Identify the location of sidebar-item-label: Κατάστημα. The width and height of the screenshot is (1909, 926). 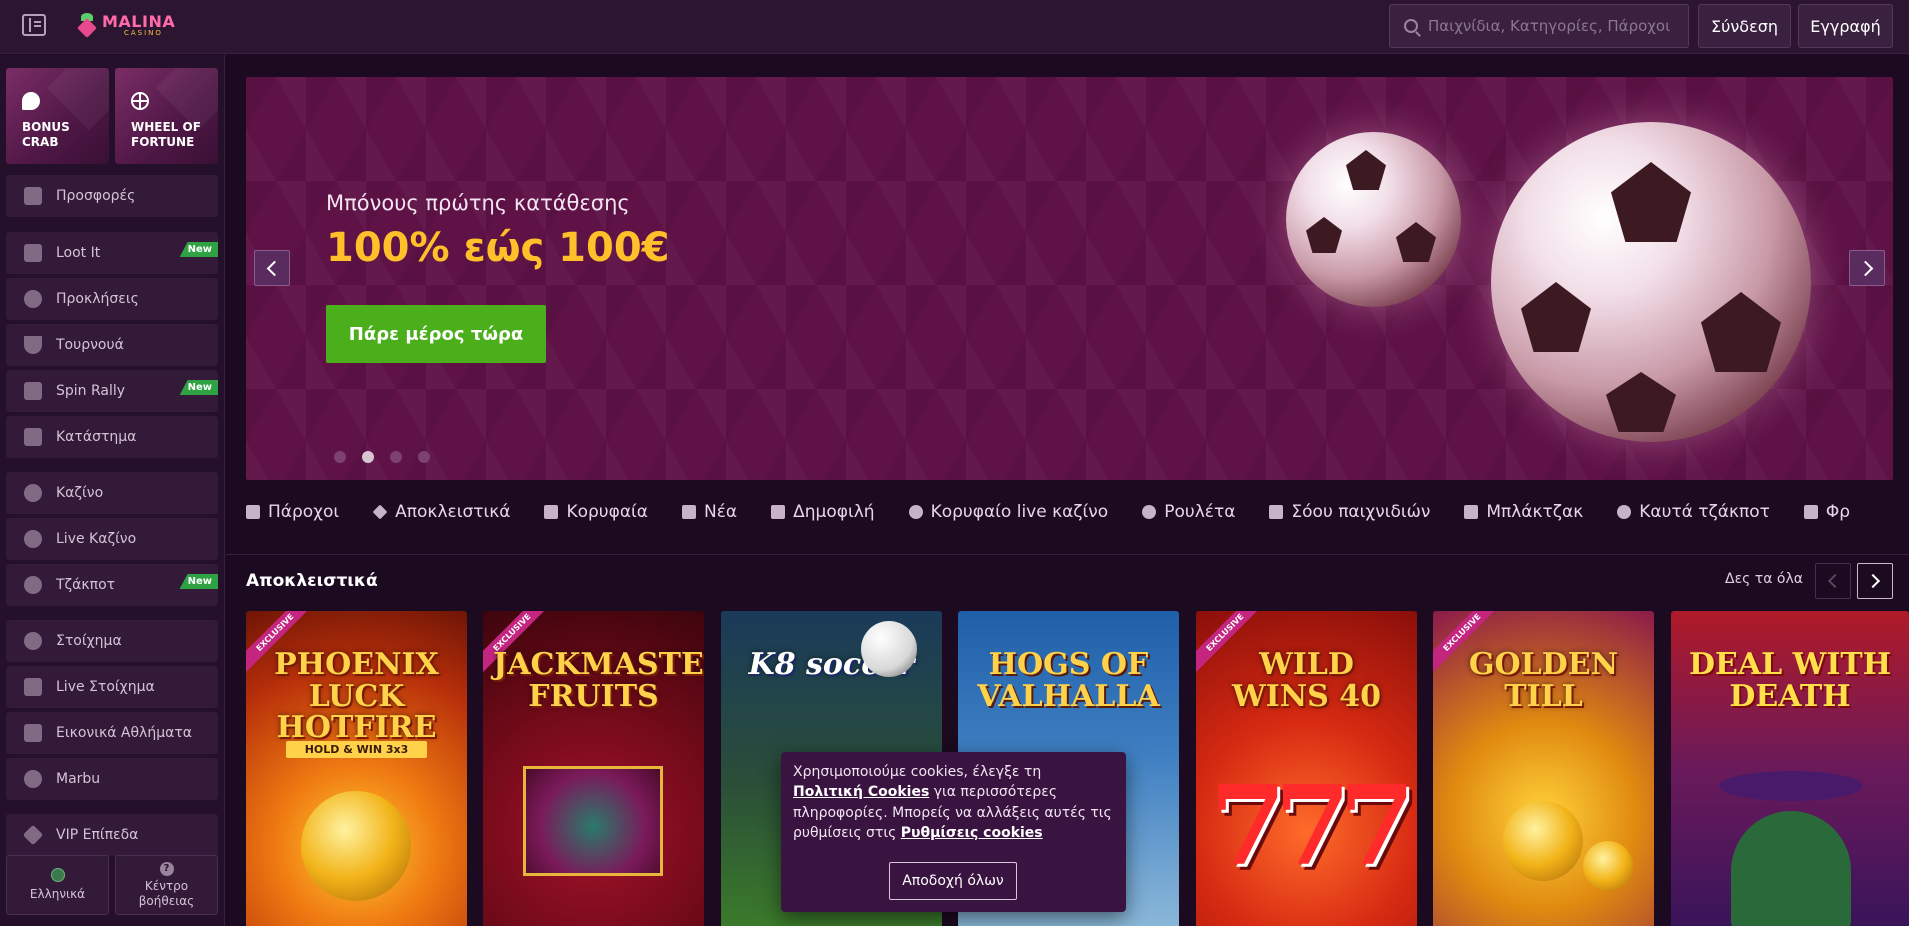
(96, 437).